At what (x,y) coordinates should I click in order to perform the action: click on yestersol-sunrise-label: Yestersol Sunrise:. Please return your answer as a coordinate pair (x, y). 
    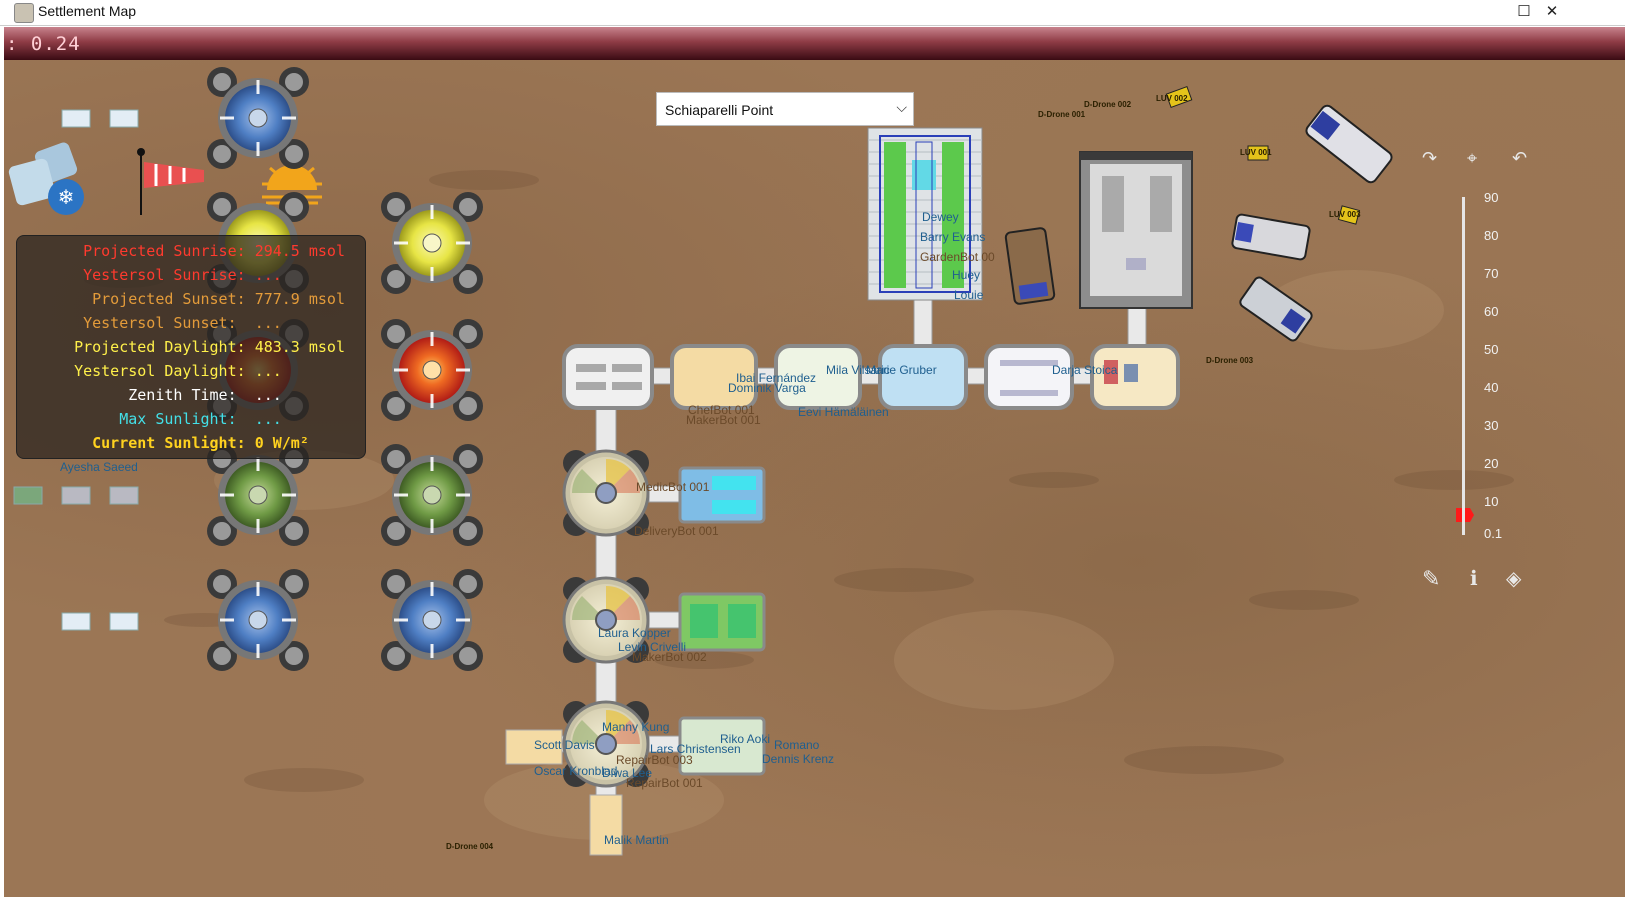
    Looking at the image, I should click on (164, 275).